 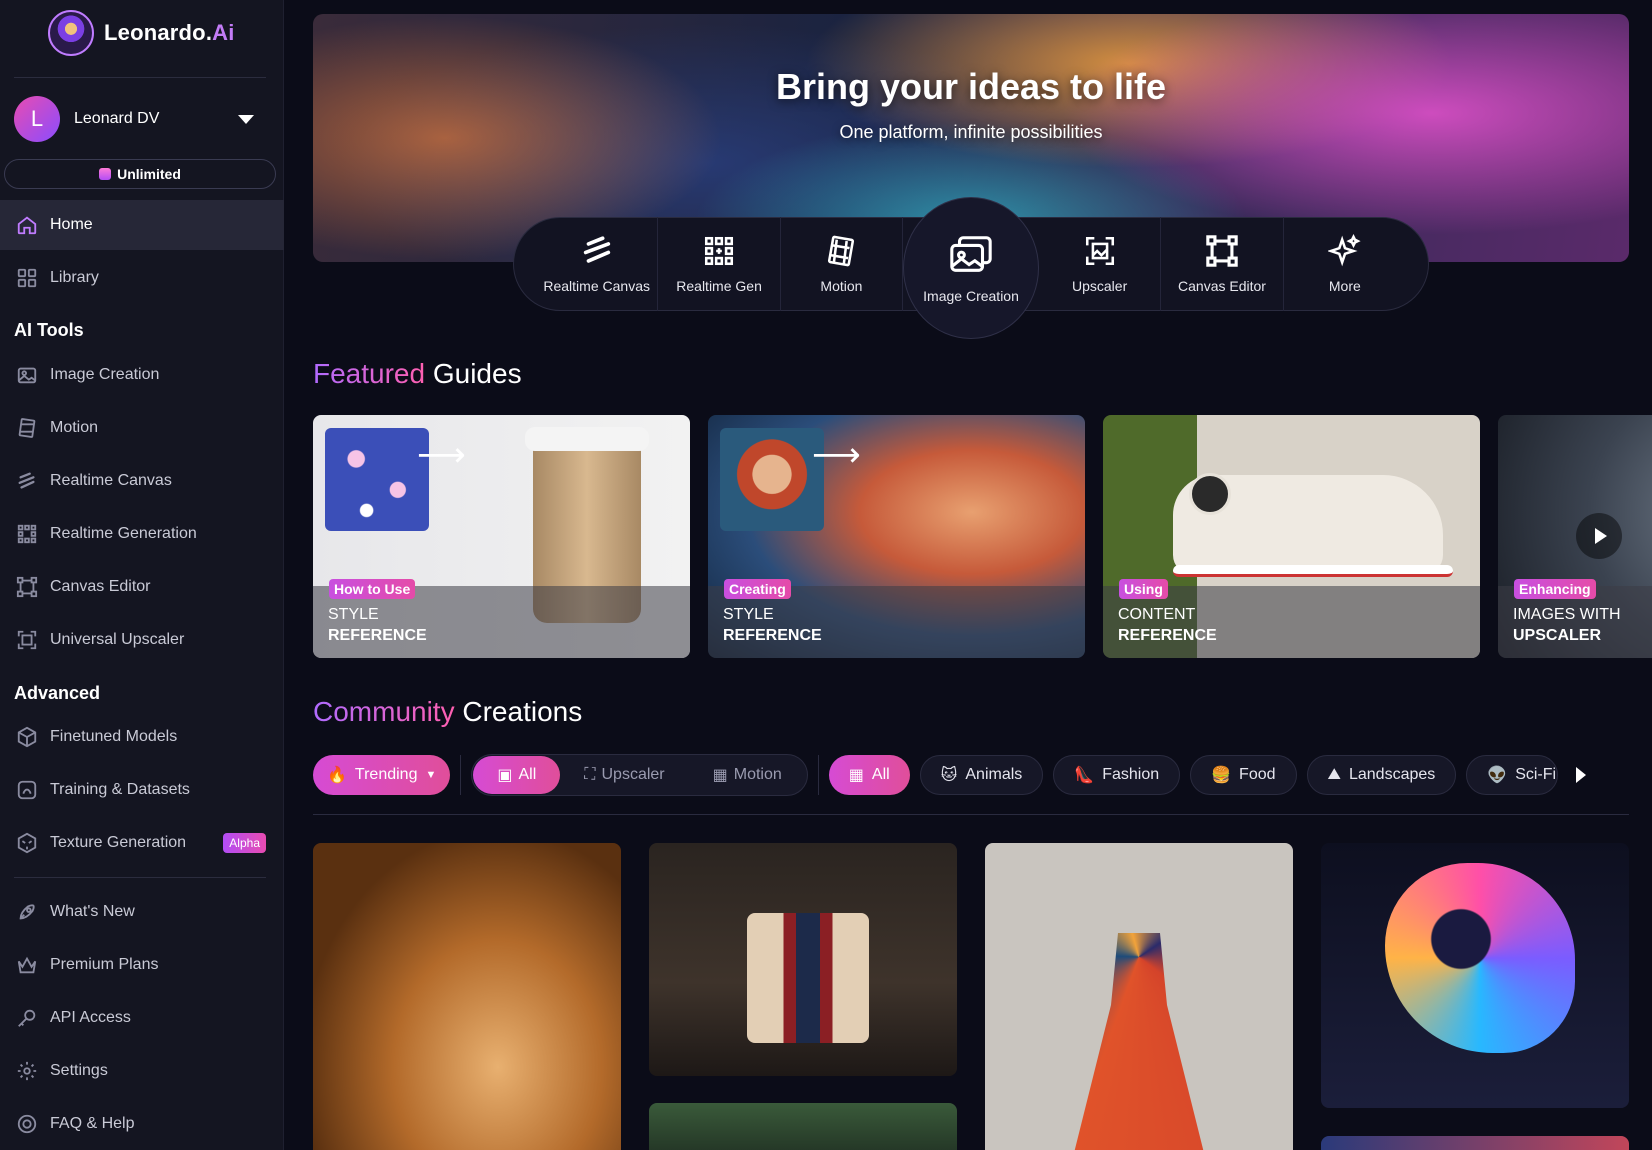 I want to click on type-filter-upscaler: ⛶ Upscaler, so click(x=624, y=775).